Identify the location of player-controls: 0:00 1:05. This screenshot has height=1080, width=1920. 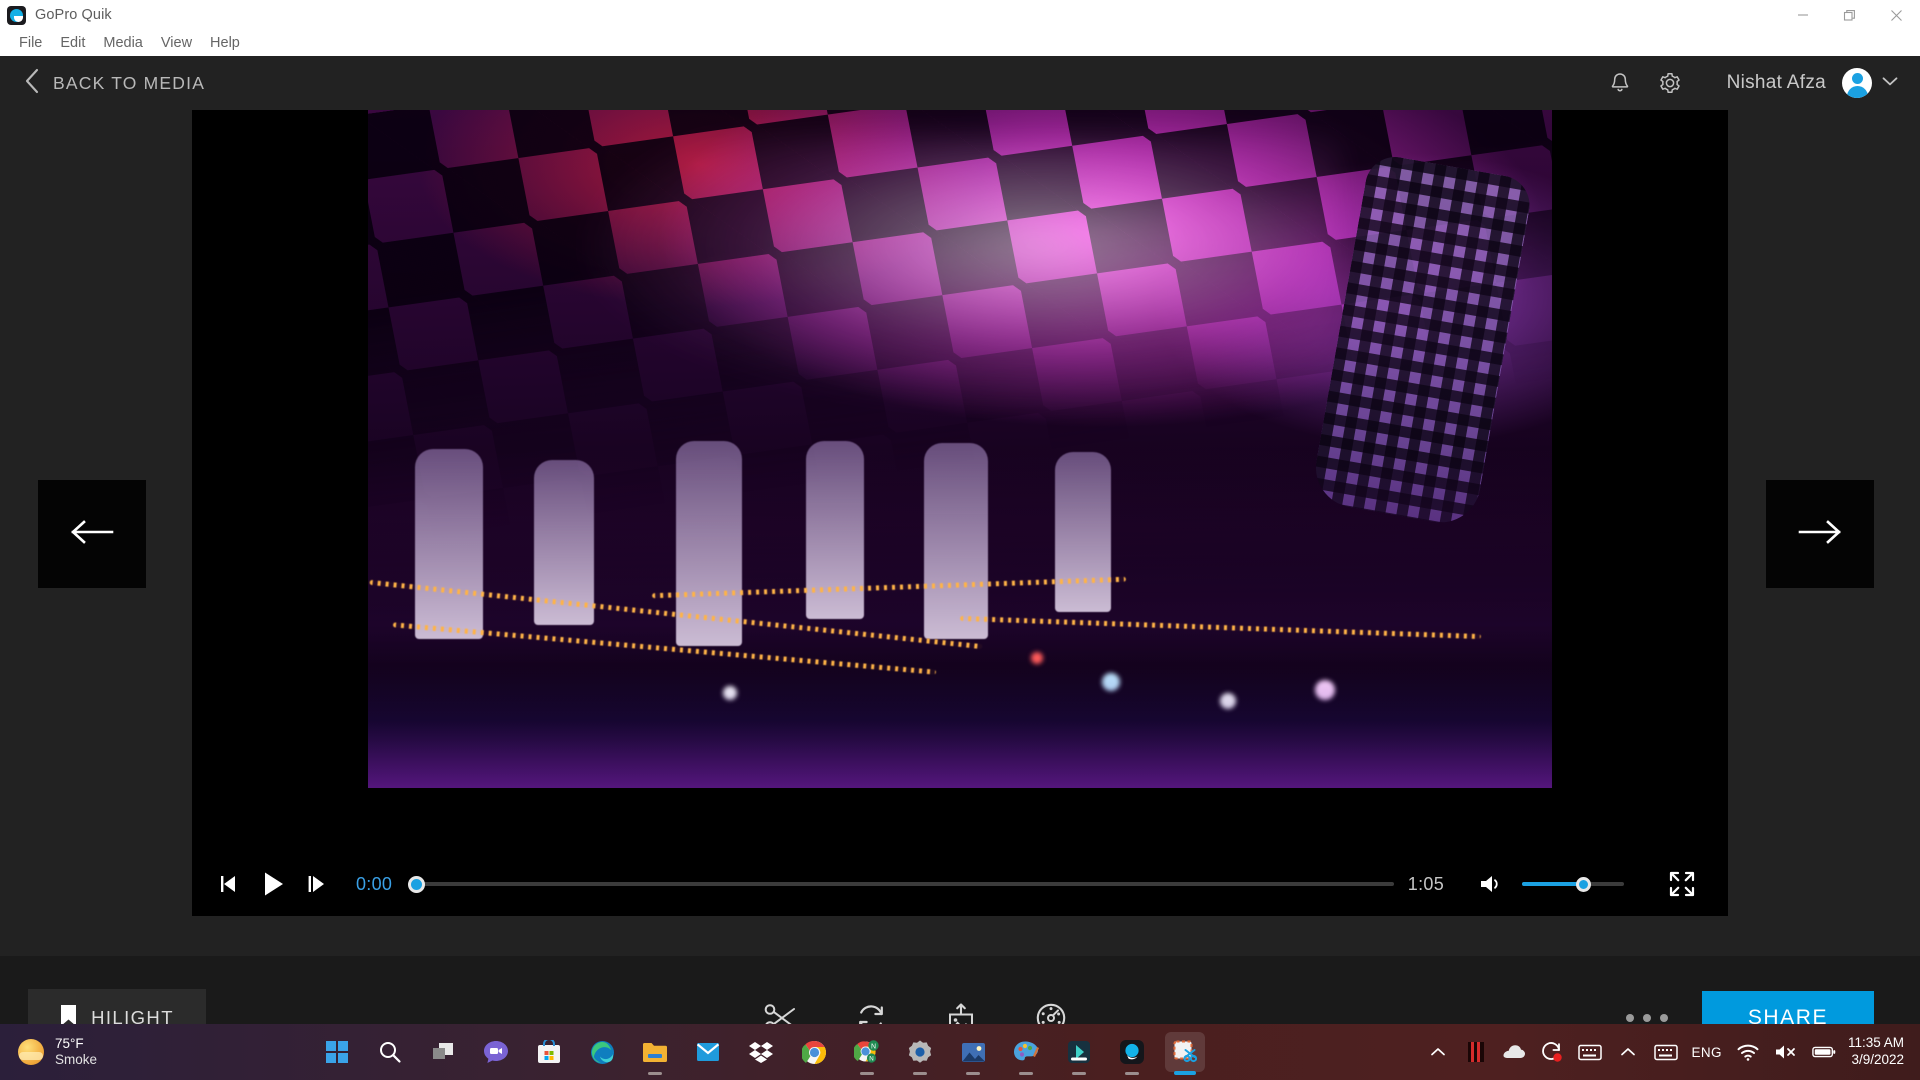
(960, 884).